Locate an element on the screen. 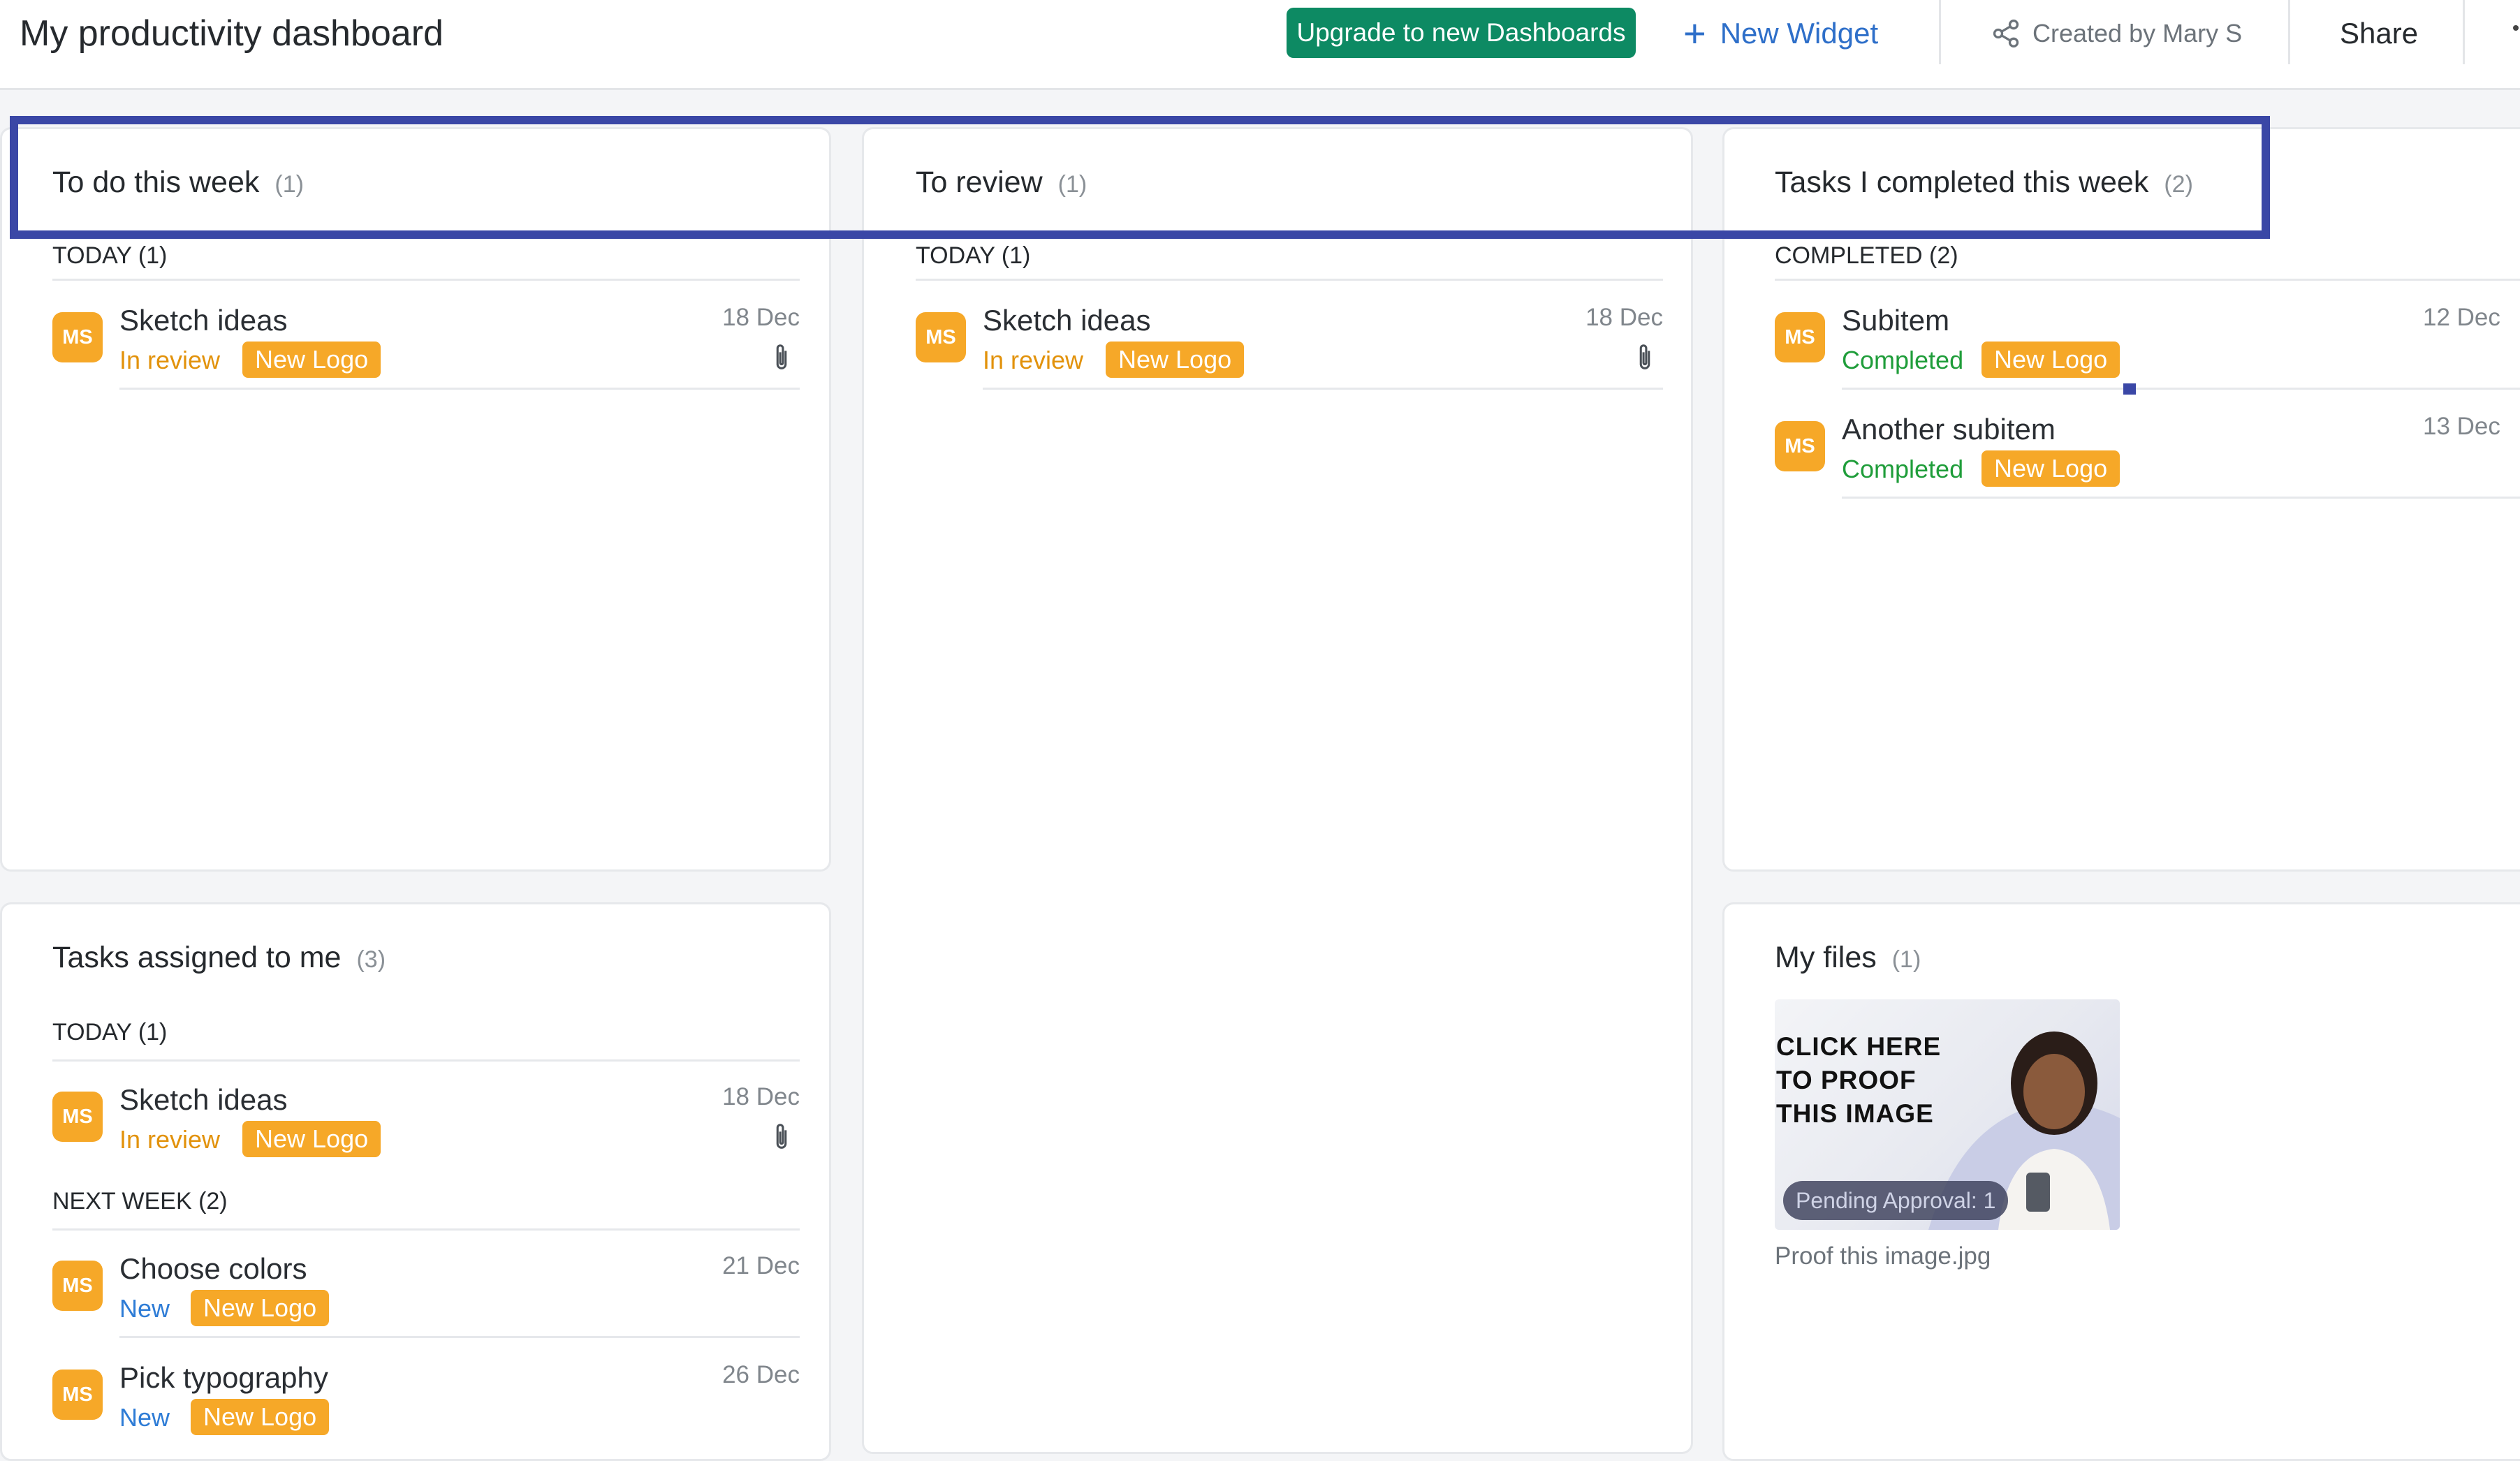 The height and width of the screenshot is (1461, 2520). task-date: 13 Dec is located at coordinates (2461, 427).